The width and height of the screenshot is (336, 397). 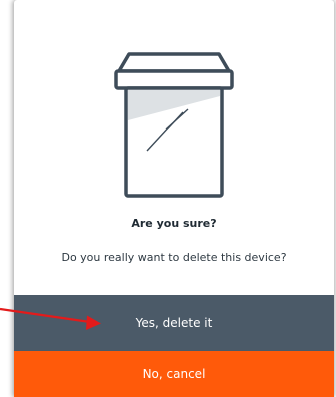 What do you see at coordinates (174, 125) in the screenshot?
I see `device-box-icon` at bounding box center [174, 125].